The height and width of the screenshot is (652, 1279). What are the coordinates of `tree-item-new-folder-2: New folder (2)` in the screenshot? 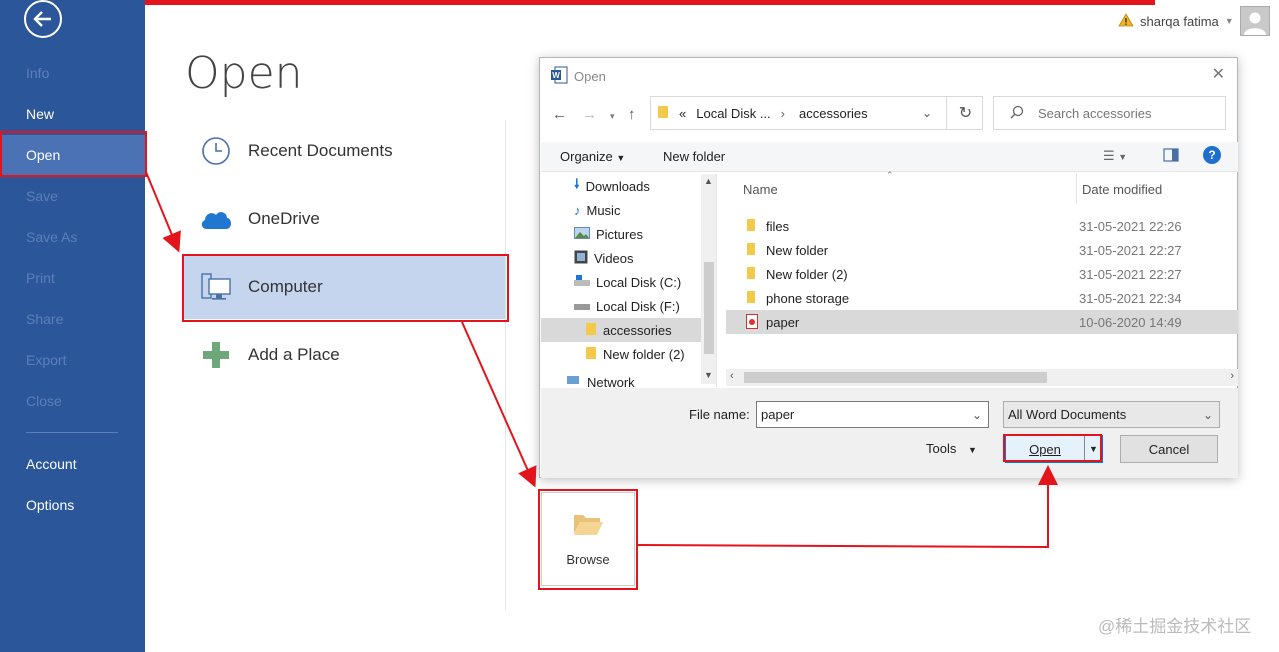 It's located at (635, 354).